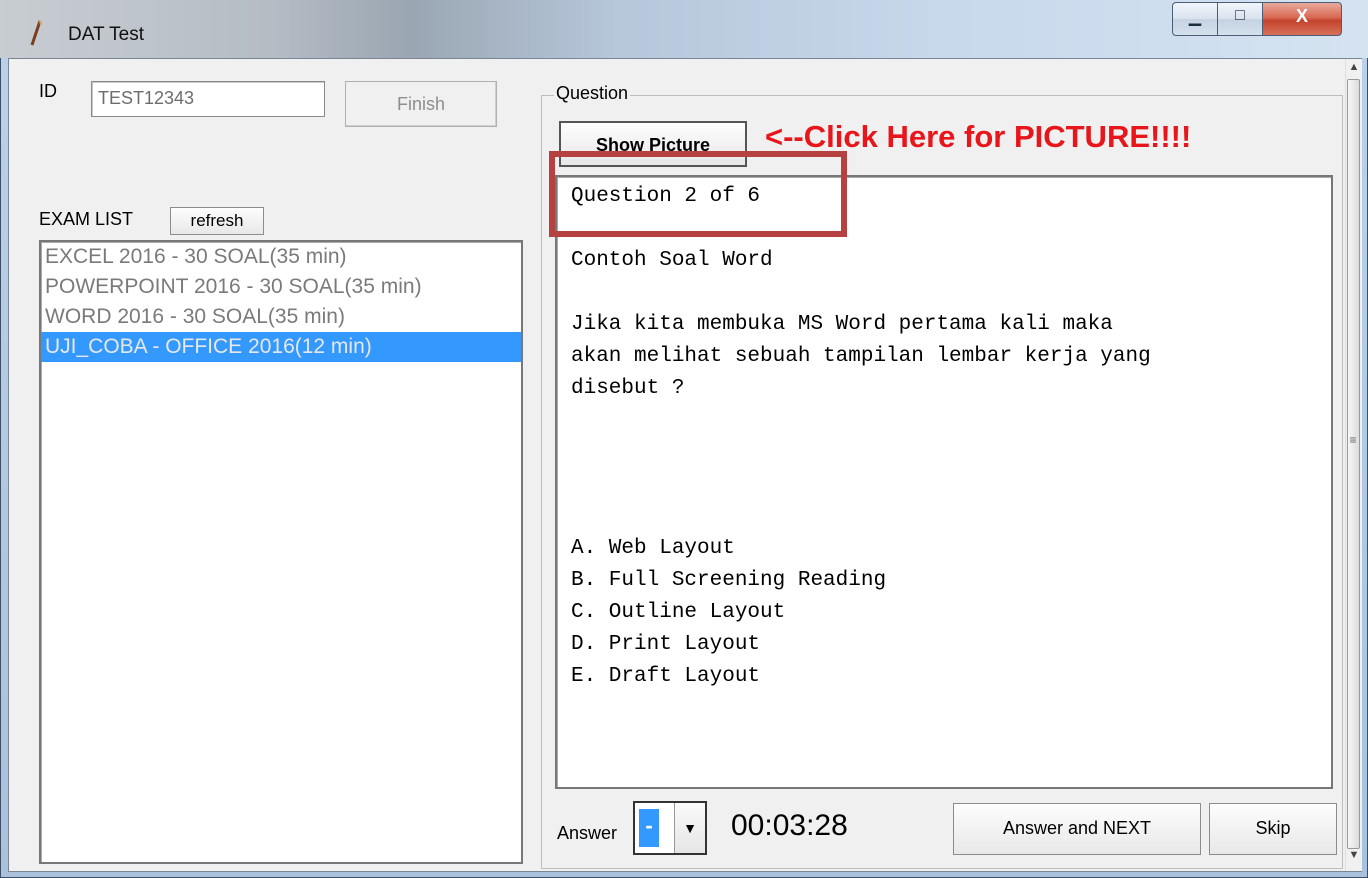  What do you see at coordinates (592, 93) in the screenshot?
I see `question-group-label: Question` at bounding box center [592, 93].